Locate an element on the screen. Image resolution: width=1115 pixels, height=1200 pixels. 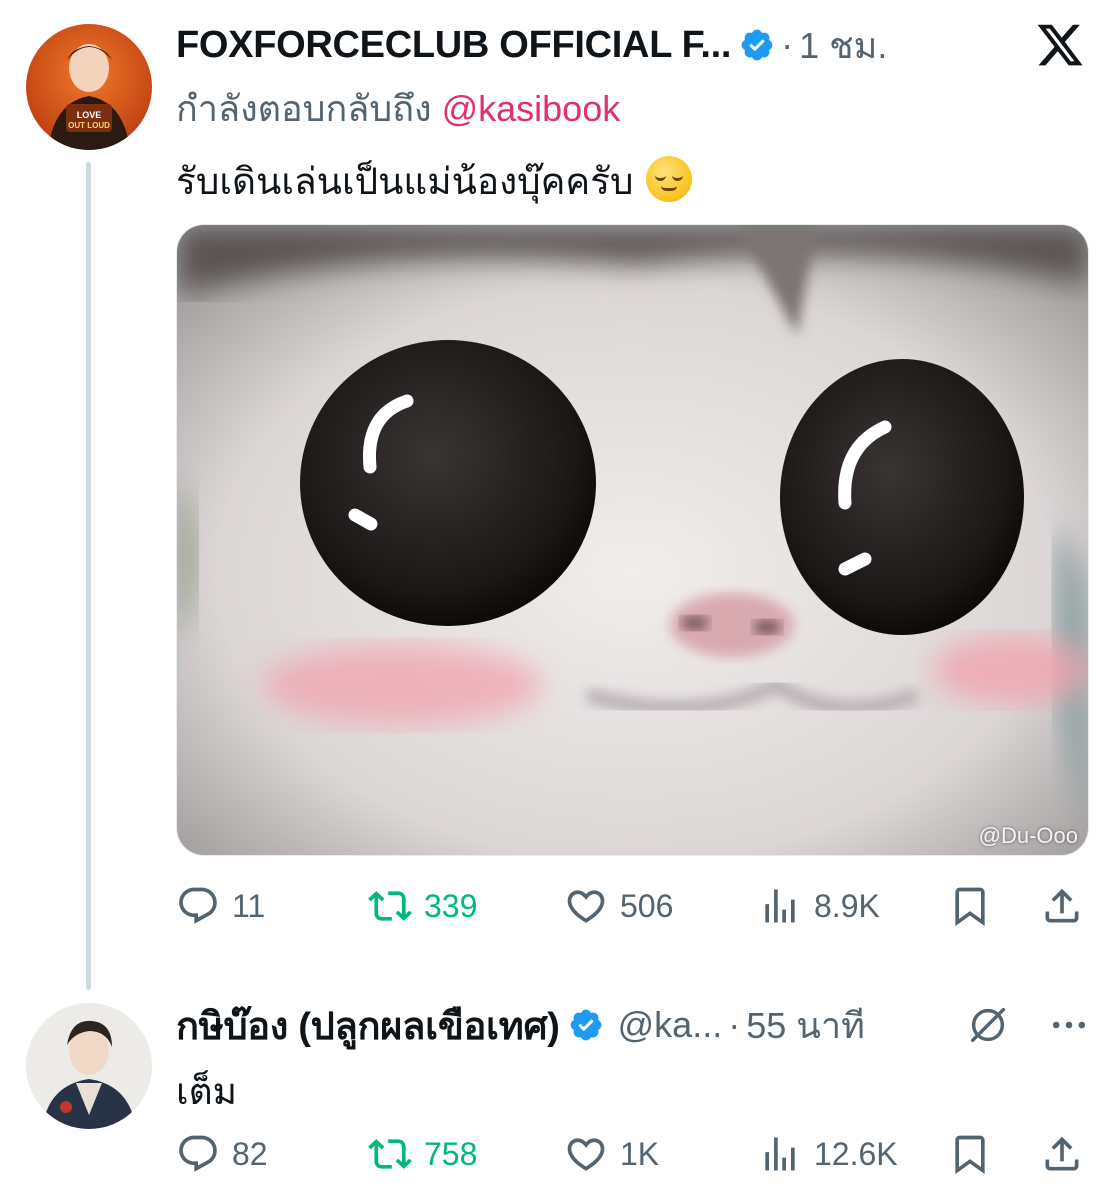
views-button: 12.6K is located at coordinates (828, 1154).